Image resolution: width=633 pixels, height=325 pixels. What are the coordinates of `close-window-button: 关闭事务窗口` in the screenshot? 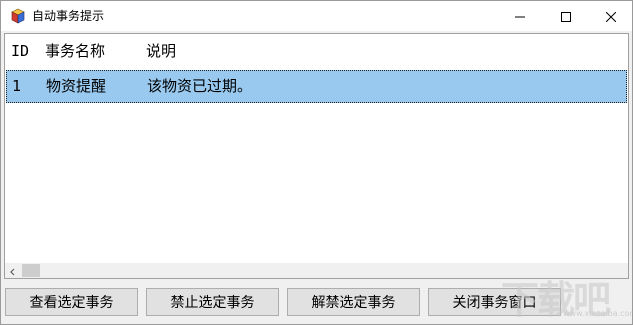 It's located at (494, 302).